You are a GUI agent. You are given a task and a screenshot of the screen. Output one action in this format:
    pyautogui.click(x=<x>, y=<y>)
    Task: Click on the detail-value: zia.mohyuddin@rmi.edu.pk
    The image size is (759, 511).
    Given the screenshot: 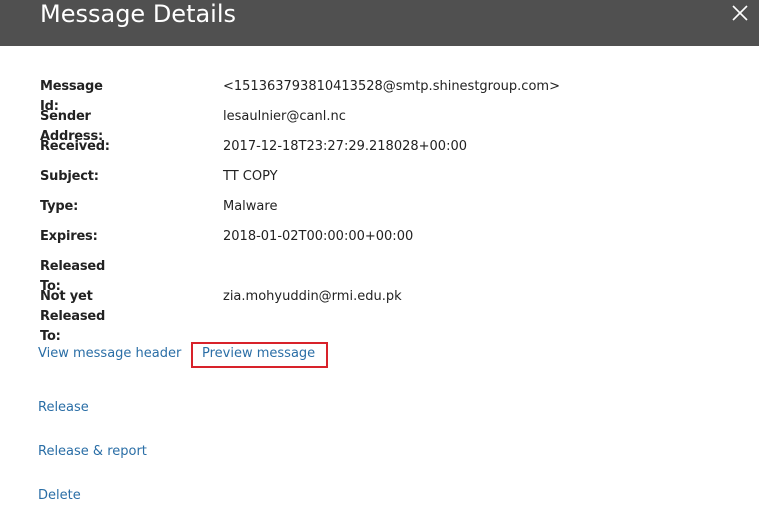 What is the action you would take?
    pyautogui.click(x=312, y=296)
    